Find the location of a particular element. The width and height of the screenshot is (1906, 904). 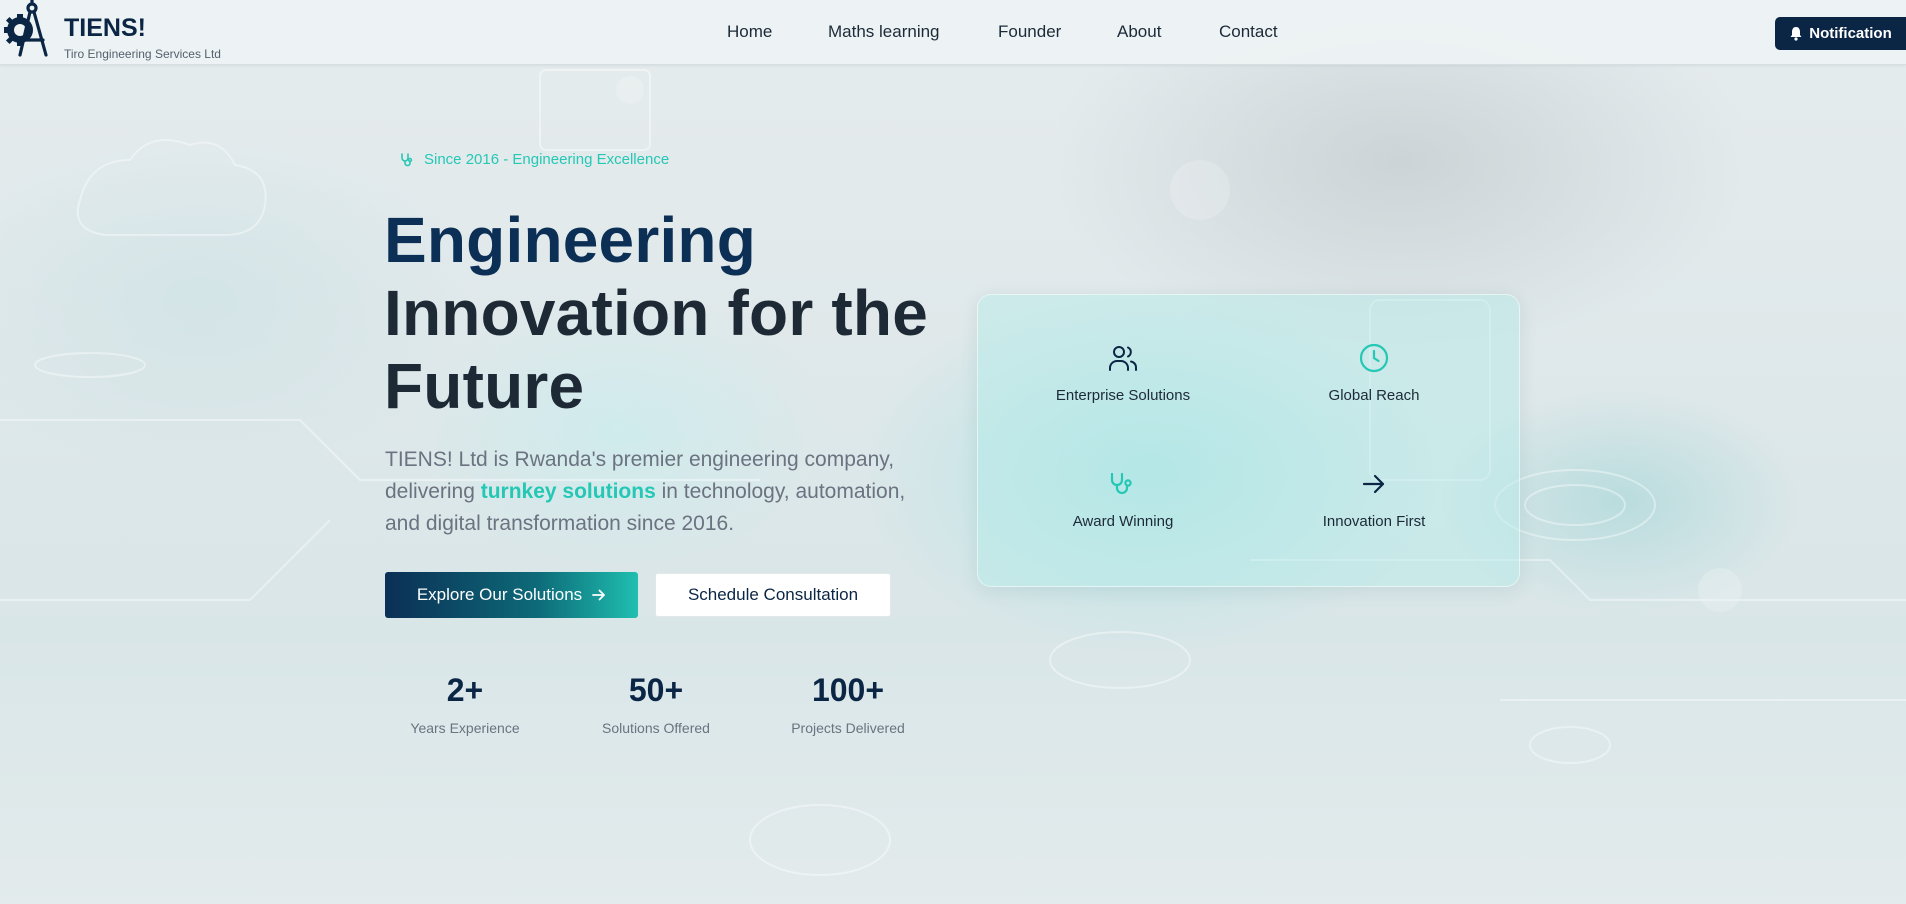

feature-label: Enterprise Solutions is located at coordinates (1123, 395).